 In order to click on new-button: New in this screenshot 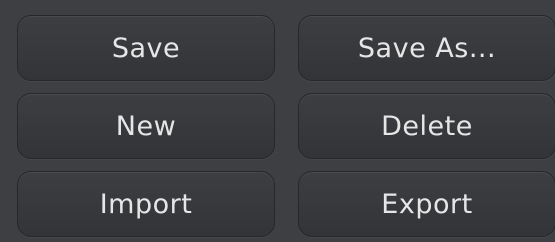, I will do `click(146, 126)`.